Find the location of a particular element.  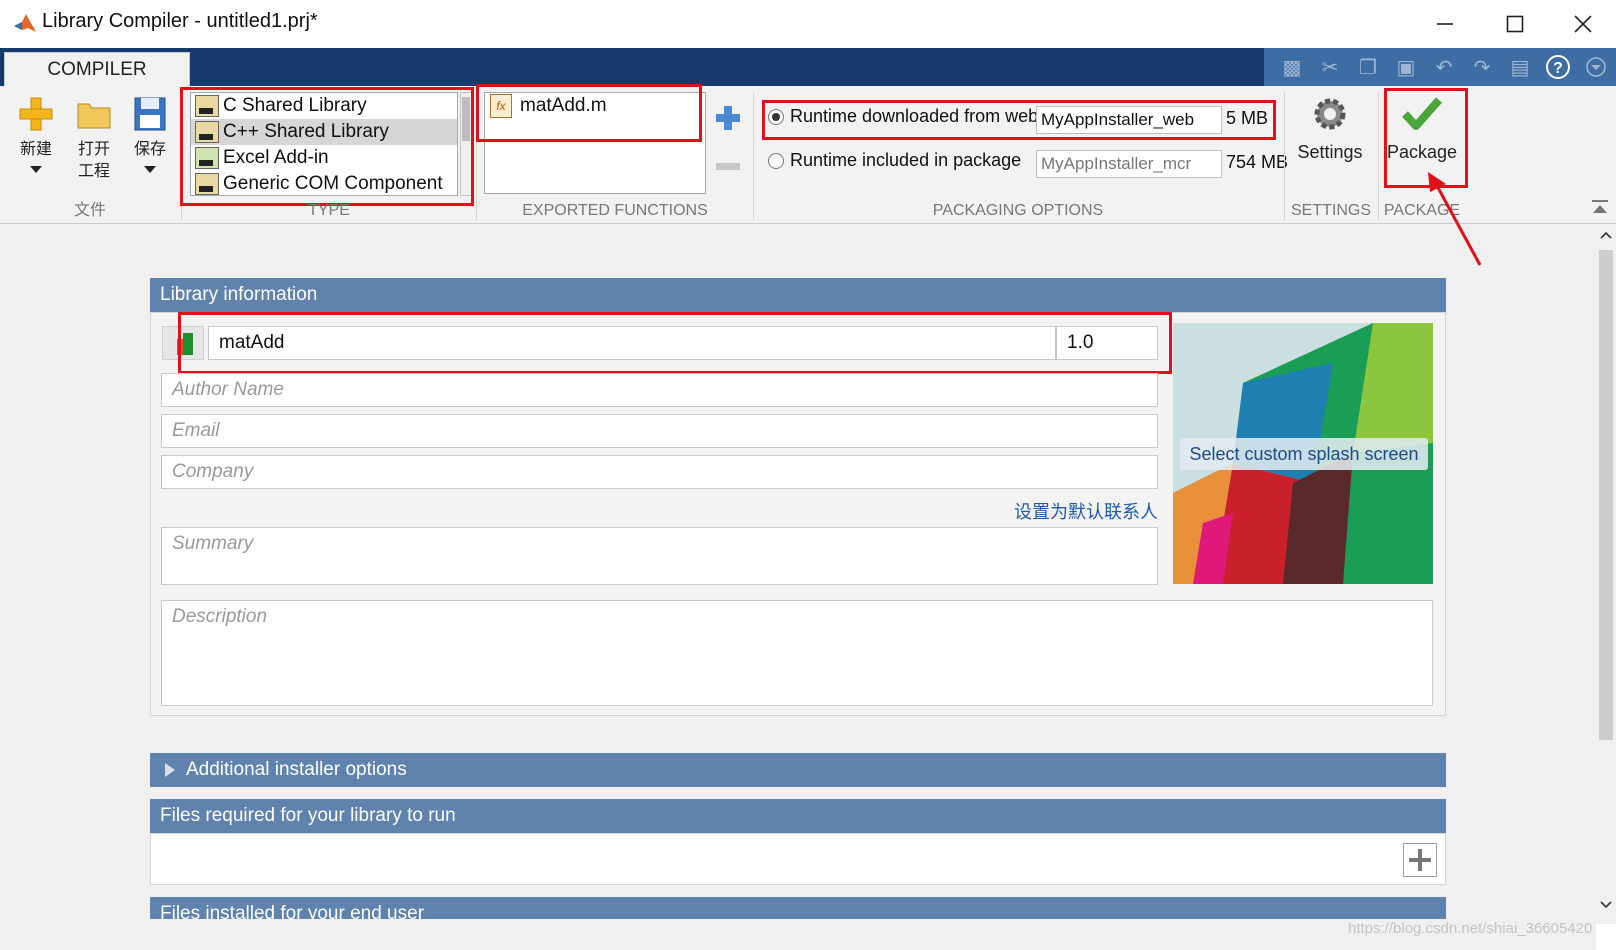

runtime-included-option: Runtime included in package is located at coordinates (894, 160).